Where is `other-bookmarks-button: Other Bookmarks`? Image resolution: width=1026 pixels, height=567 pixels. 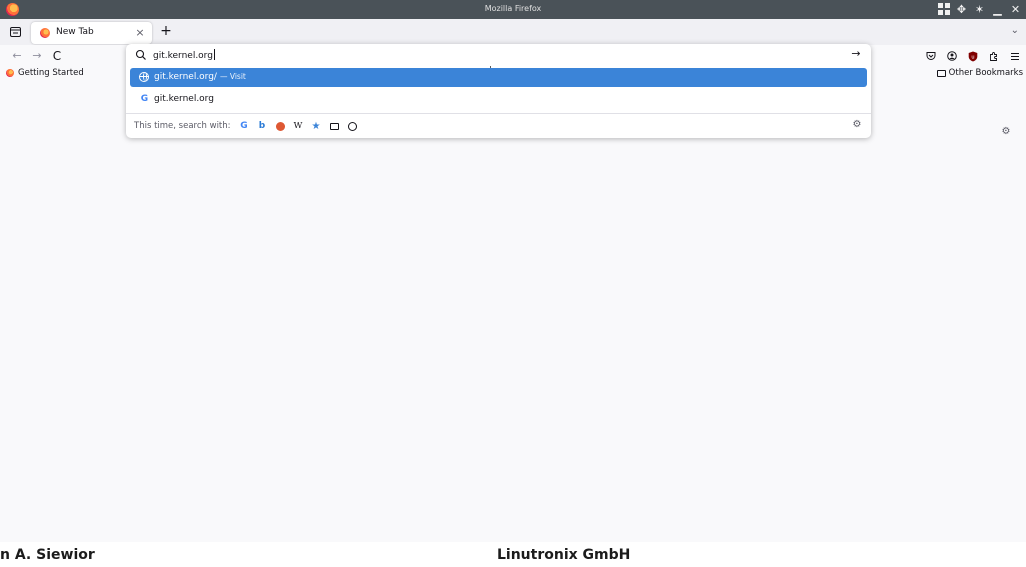
other-bookmarks-button: Other Bookmarks is located at coordinates (979, 73).